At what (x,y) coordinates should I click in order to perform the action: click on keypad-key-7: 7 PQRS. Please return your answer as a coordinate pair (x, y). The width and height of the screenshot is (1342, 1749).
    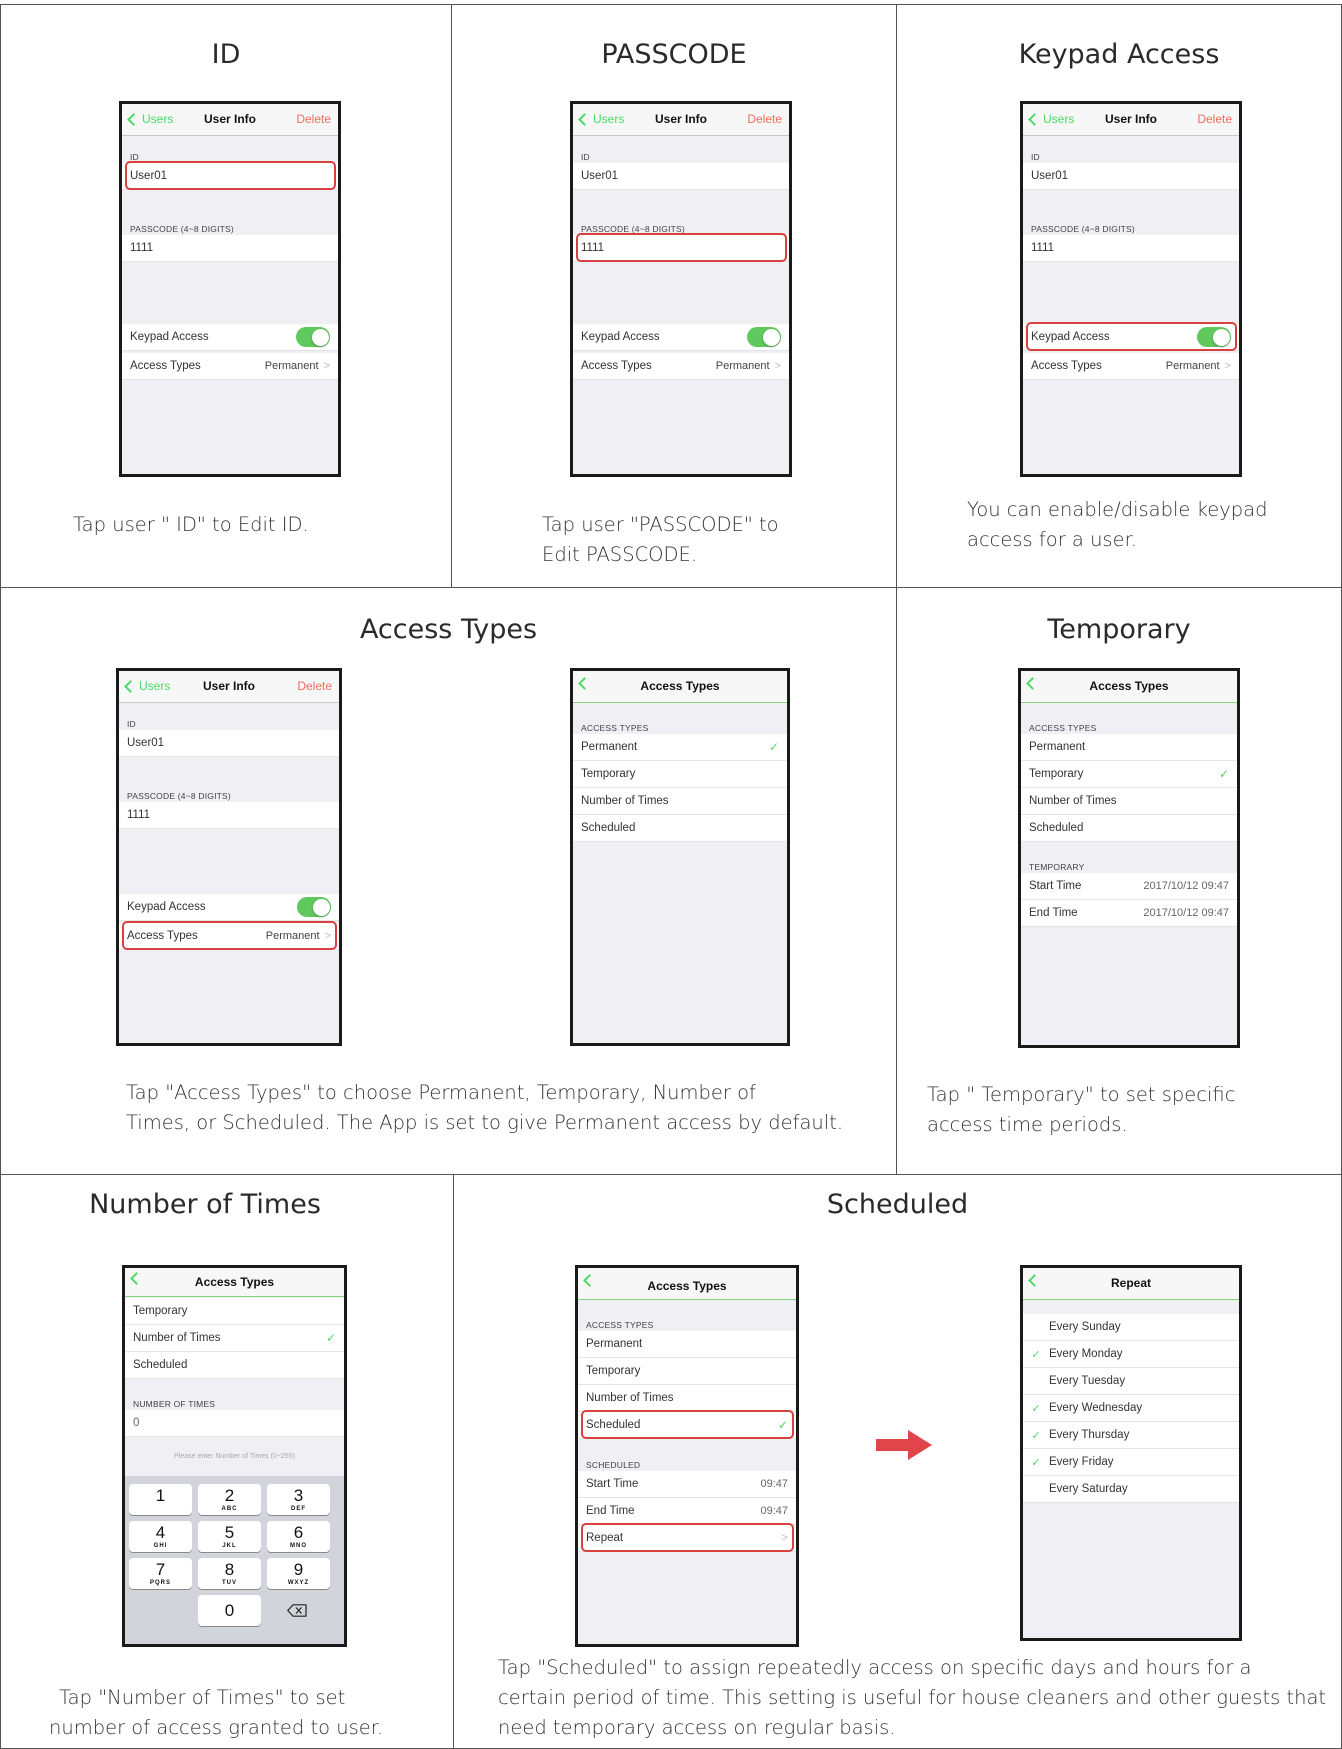
    Looking at the image, I should click on (160, 1573).